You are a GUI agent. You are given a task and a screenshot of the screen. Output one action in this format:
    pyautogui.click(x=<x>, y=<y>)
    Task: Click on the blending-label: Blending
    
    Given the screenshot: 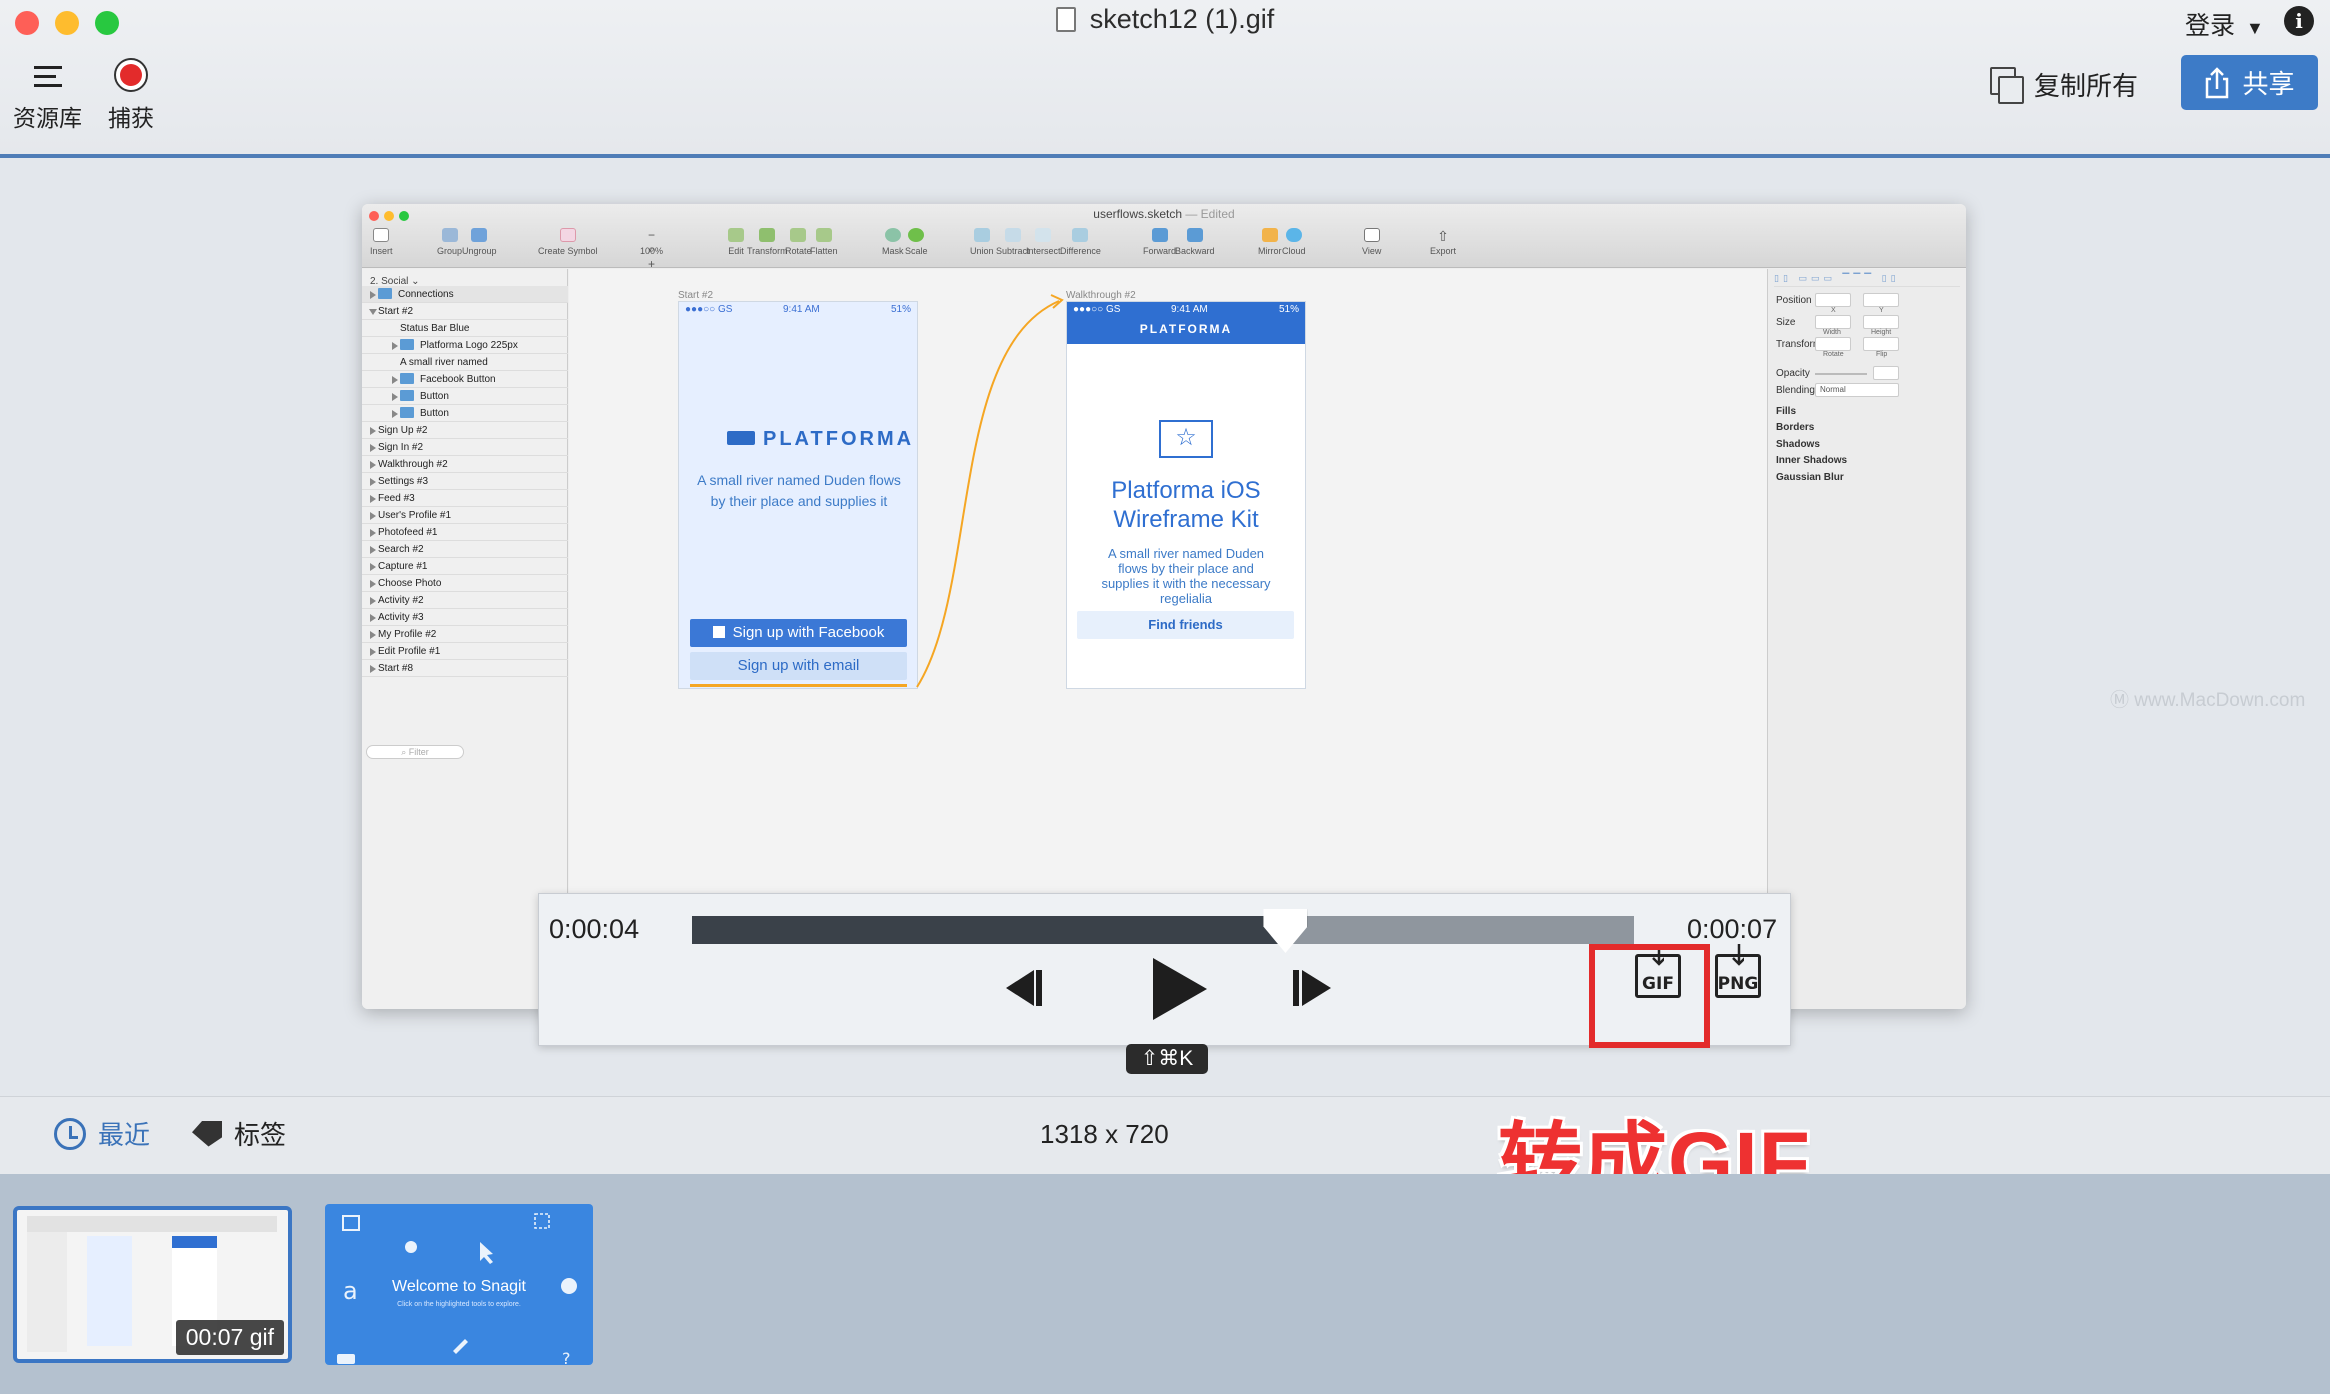 What is the action you would take?
    pyautogui.click(x=1795, y=390)
    